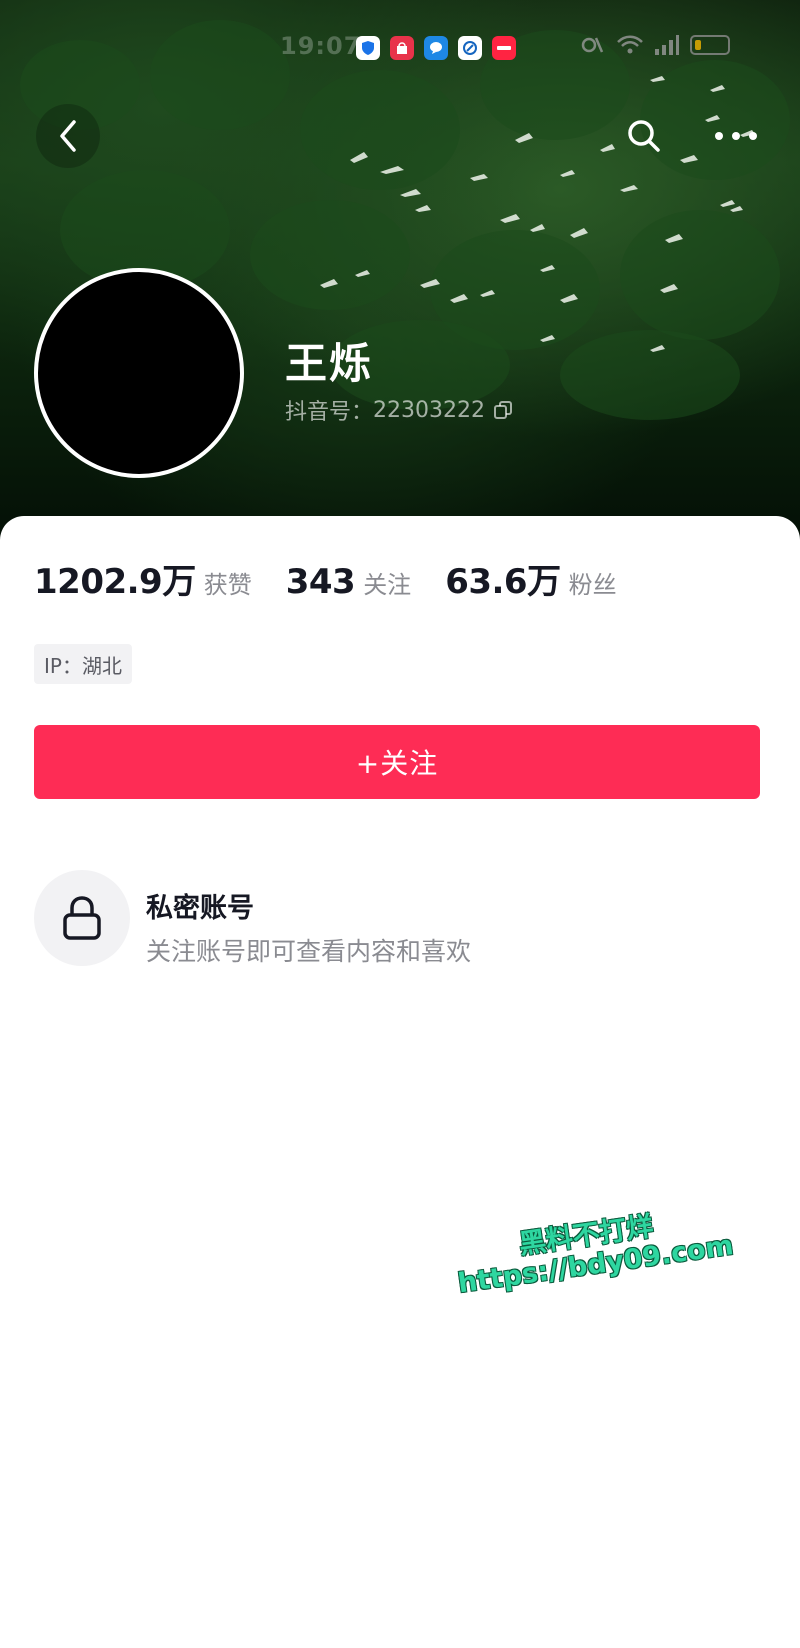 Image resolution: width=800 pixels, height=1648 pixels. I want to click on lock-icon, so click(82, 918).